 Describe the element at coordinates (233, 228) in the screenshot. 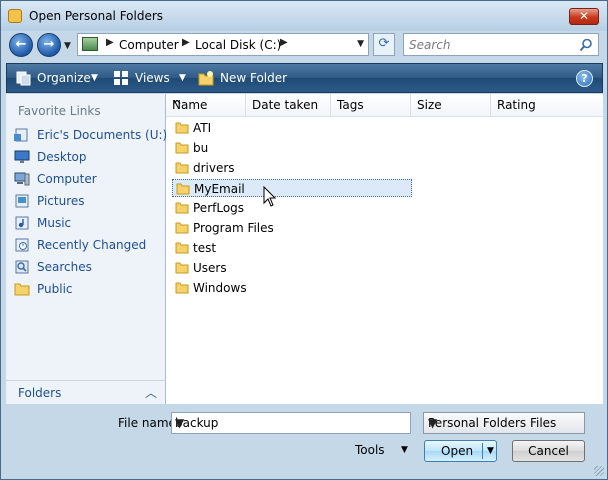

I see `file-name: Program Files` at that location.